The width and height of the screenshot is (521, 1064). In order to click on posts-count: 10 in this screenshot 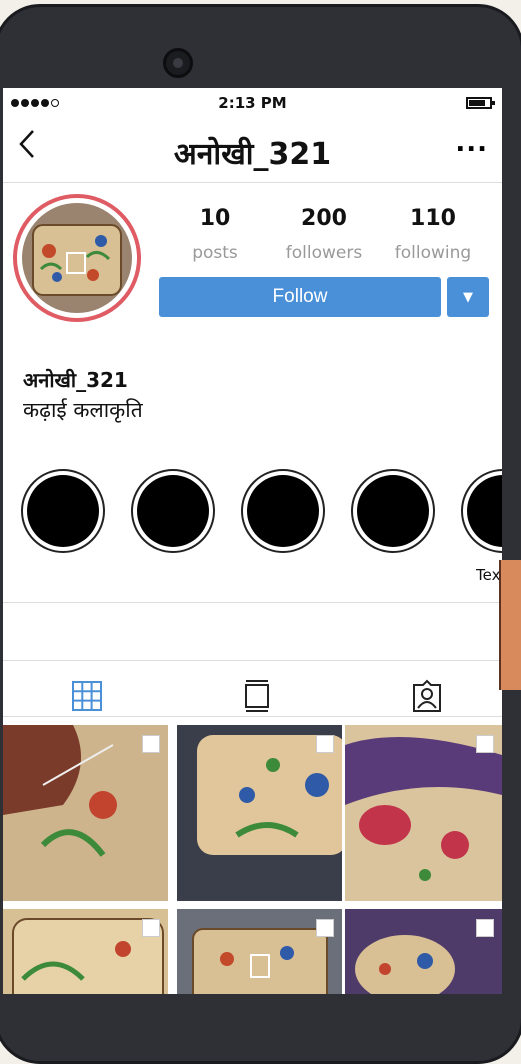, I will do `click(215, 218)`.